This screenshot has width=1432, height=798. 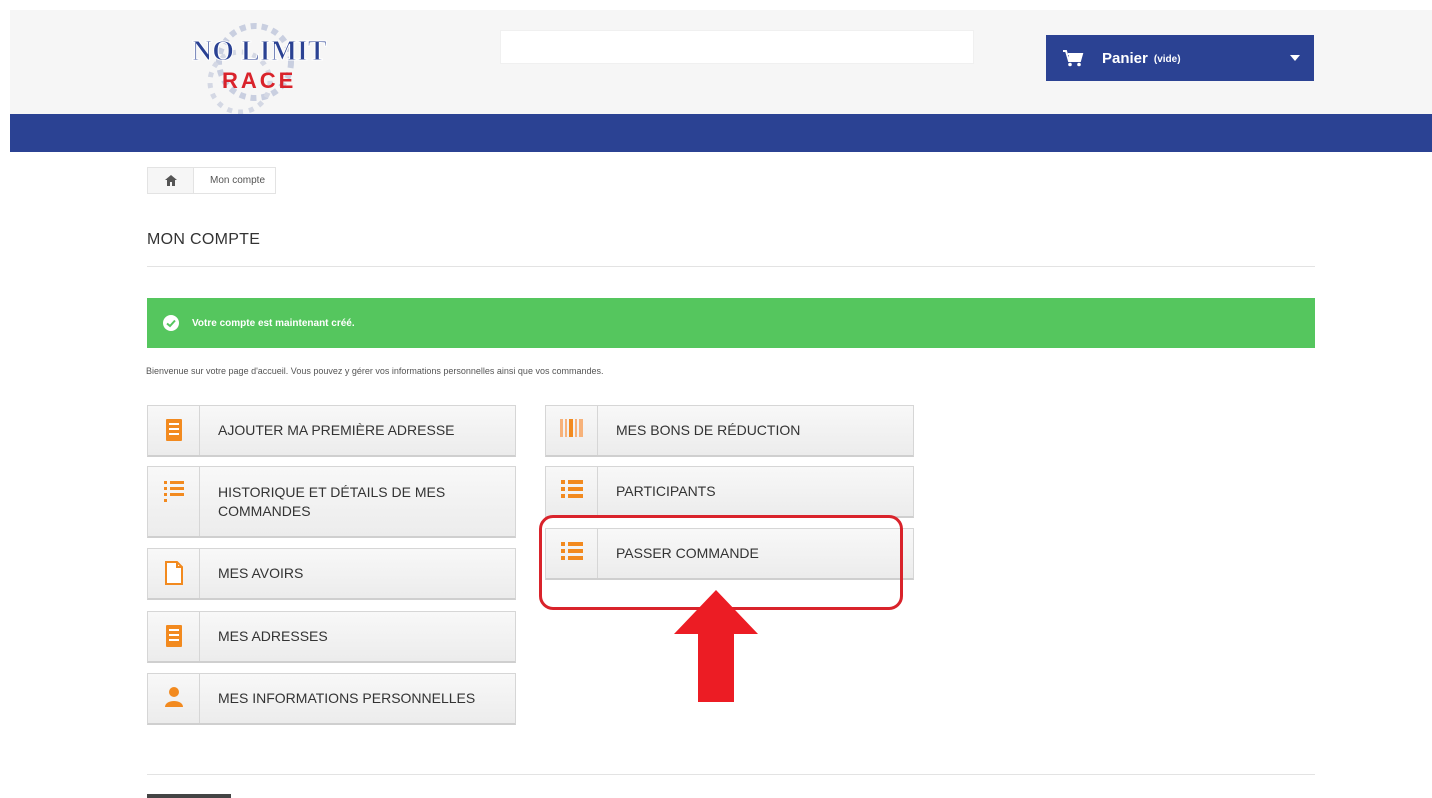 I want to click on breadcrumb-home, so click(x=171, y=180).